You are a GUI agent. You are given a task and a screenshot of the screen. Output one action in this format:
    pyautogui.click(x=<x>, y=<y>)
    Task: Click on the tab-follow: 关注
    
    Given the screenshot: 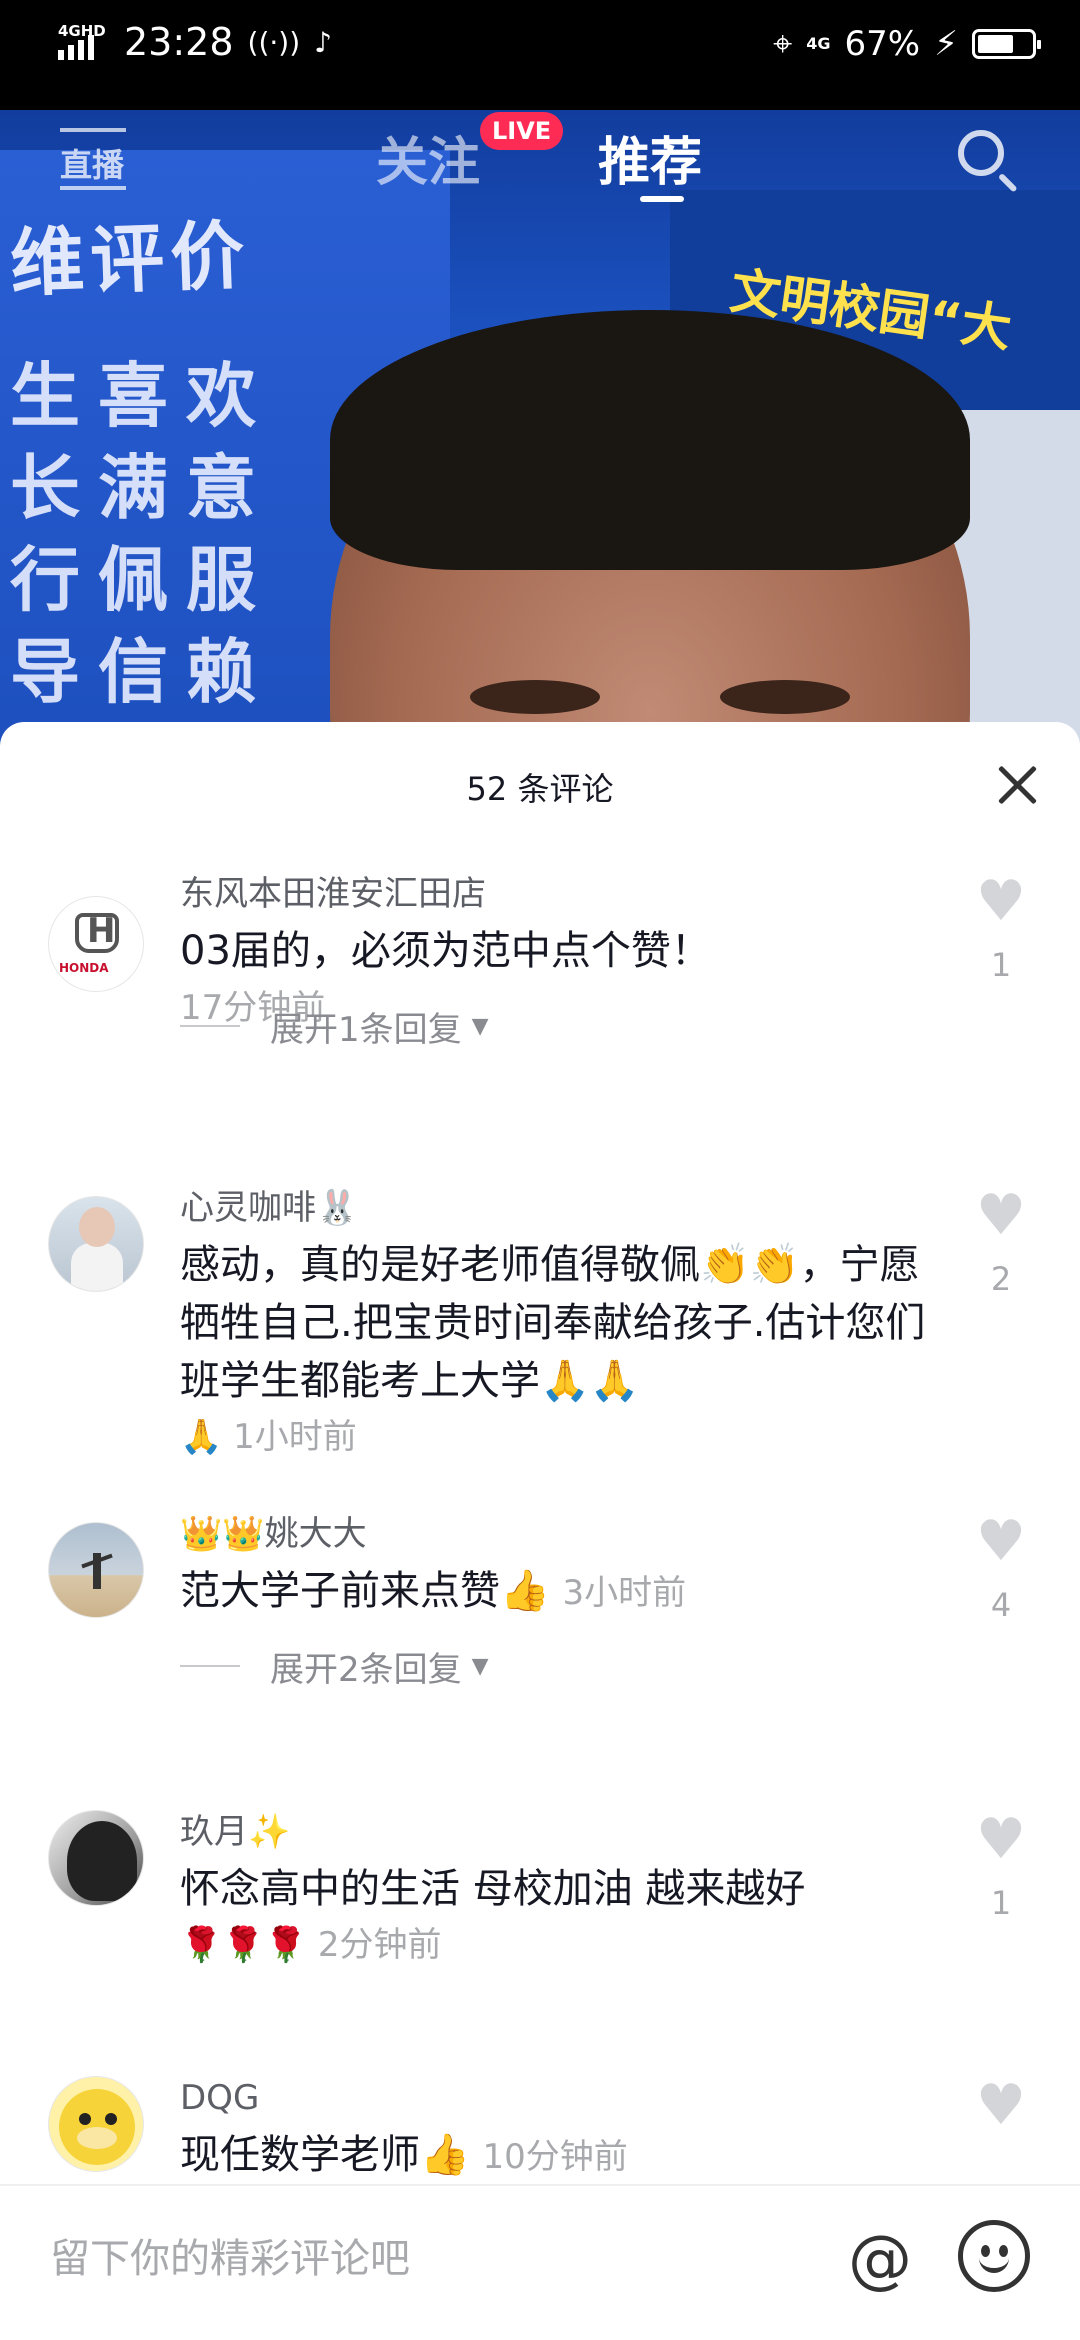 What is the action you would take?
    pyautogui.click(x=428, y=157)
    